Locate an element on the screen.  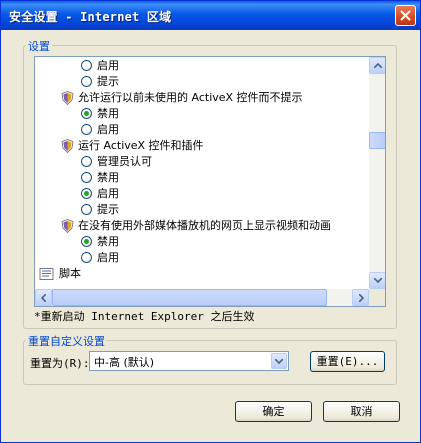
row-label: 允许运行以前未使用的 ActiveX 控件而不提示 is located at coordinates (190, 97).